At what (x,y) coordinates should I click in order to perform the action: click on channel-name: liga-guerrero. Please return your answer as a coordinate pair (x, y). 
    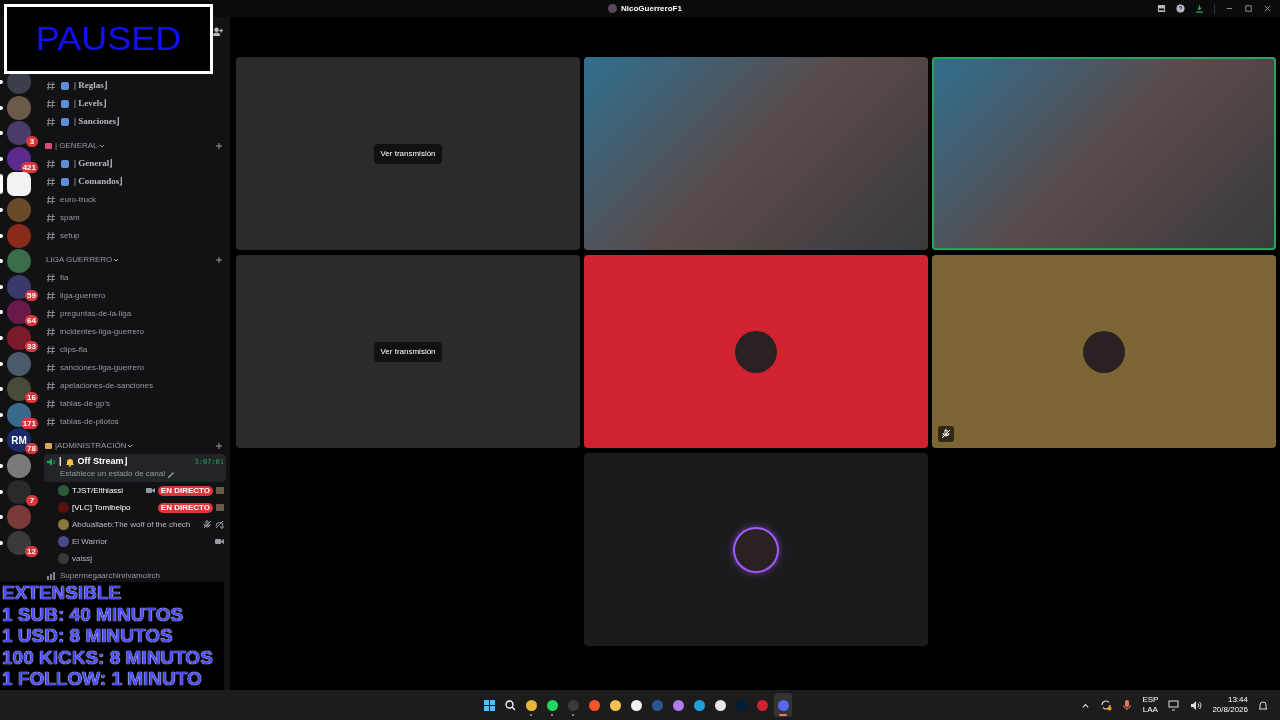
    Looking at the image, I should click on (83, 296).